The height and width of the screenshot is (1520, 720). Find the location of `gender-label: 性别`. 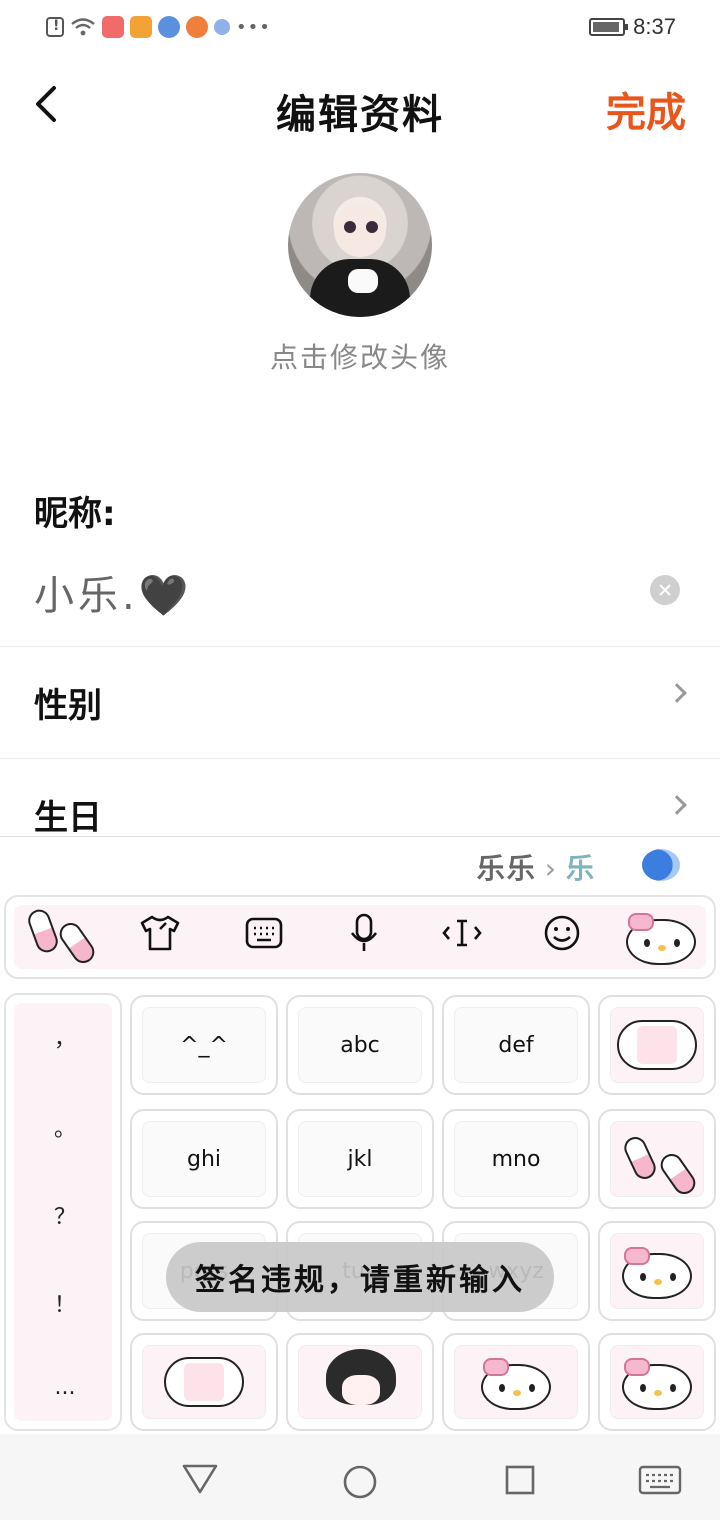

gender-label: 性别 is located at coordinates (68, 706).